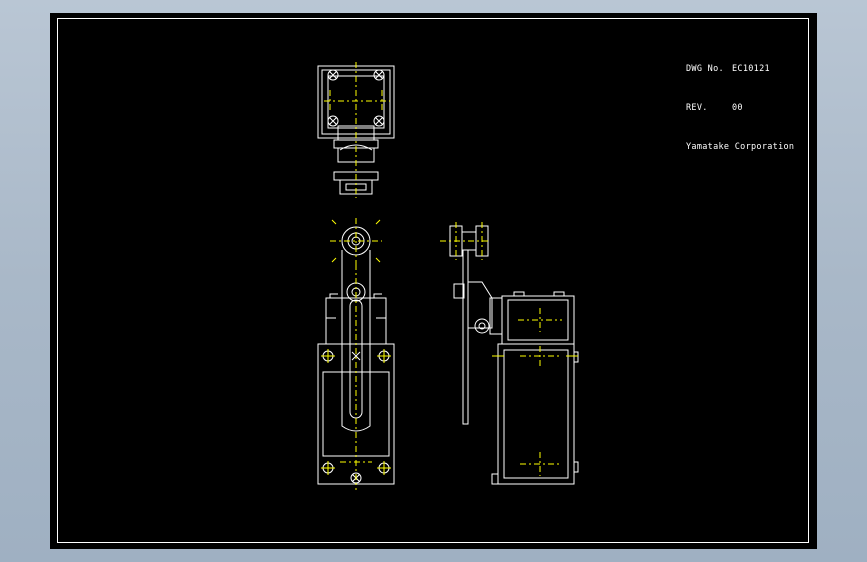 Image resolution: width=867 pixels, height=562 pixels. I want to click on side-view-roller-centerline, so click(465, 241).